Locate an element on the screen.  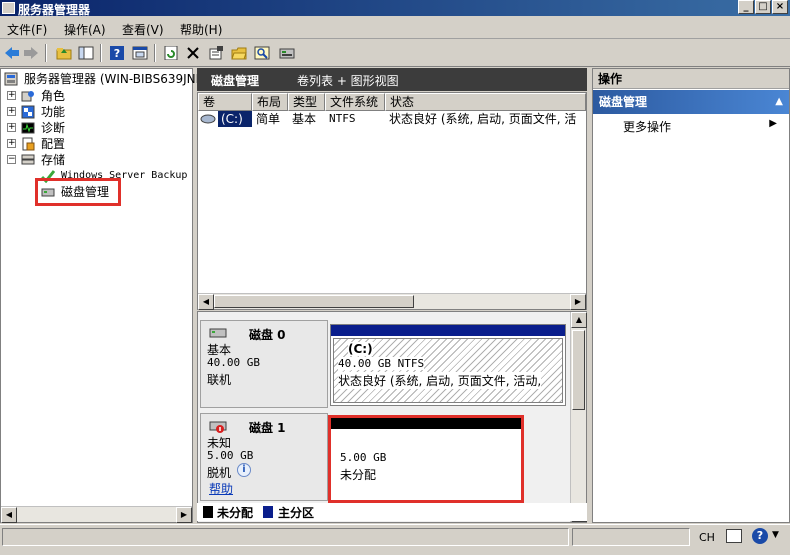
show-hide-tree-icon is located at coordinates (86, 53).